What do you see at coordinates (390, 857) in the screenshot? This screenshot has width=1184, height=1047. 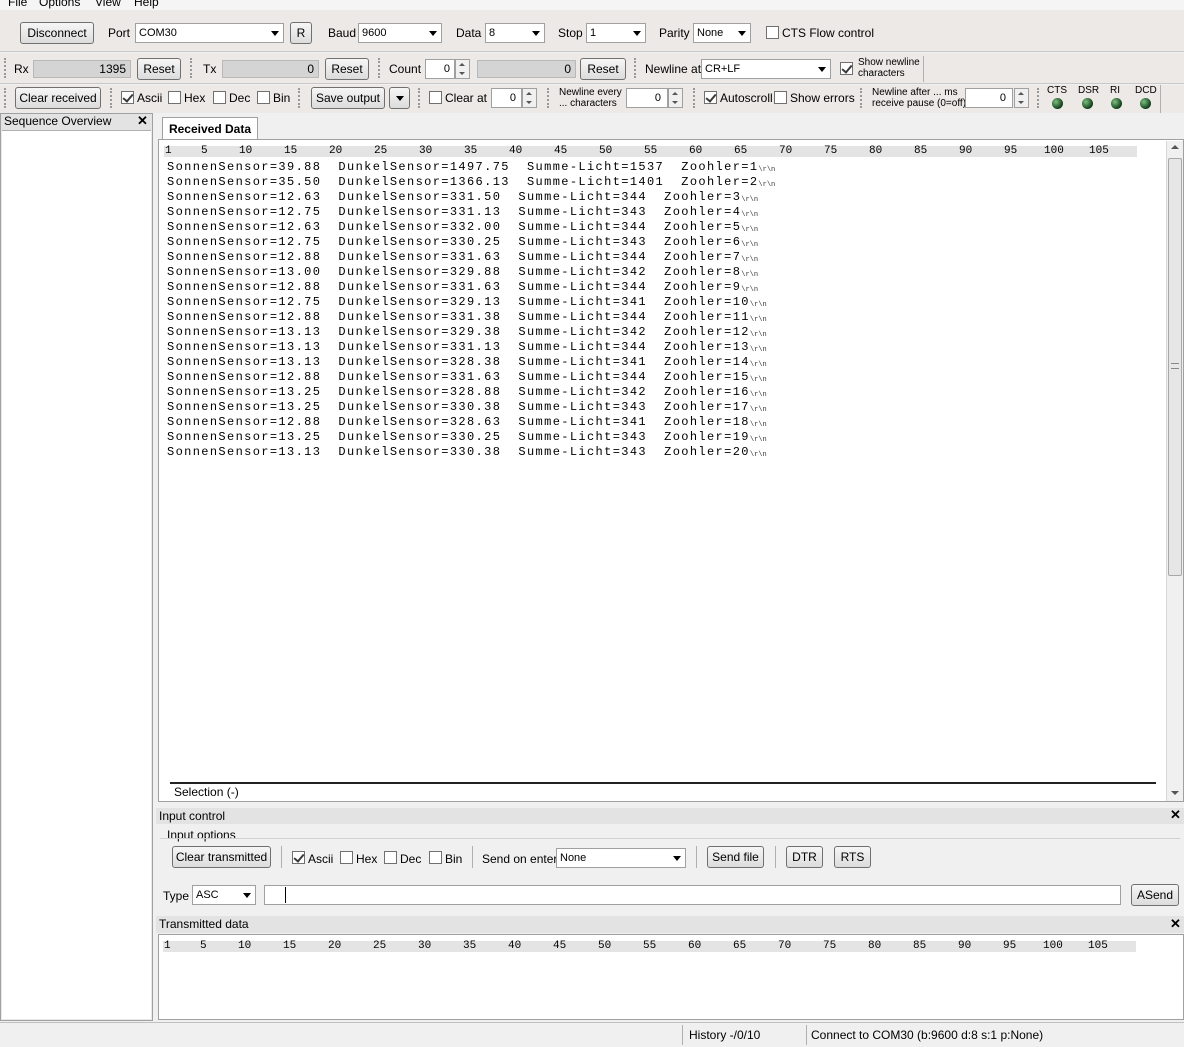 I see `input-dec-checkbox` at bounding box center [390, 857].